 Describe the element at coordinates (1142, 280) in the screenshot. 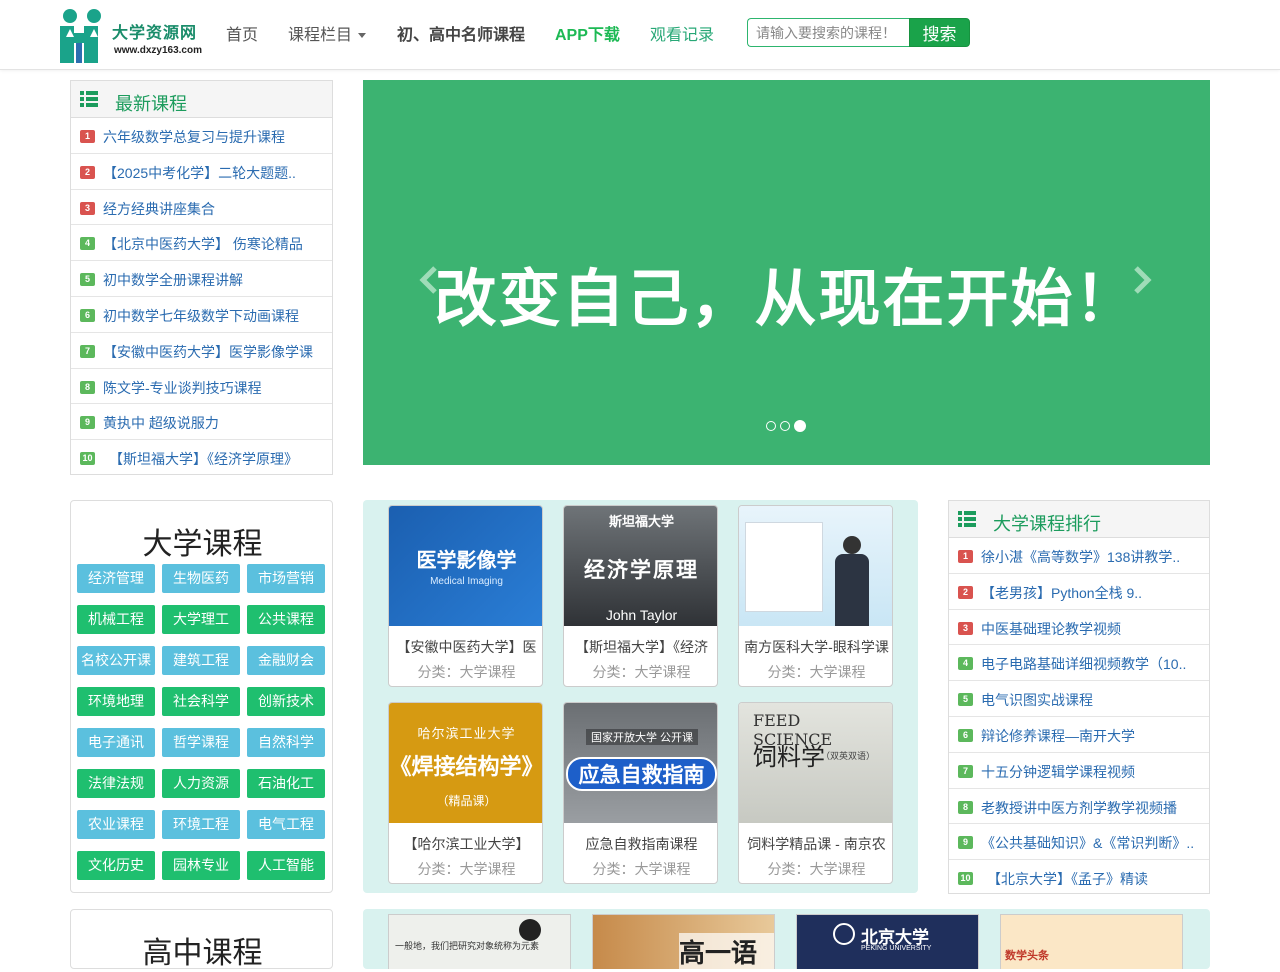

I see `chevron-right-icon` at that location.